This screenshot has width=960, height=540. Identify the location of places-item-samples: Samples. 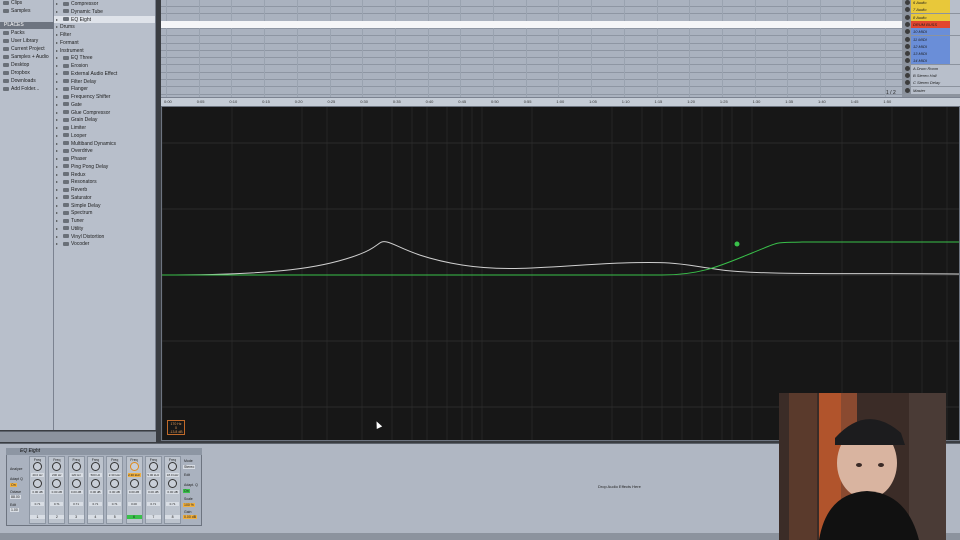
(26, 11).